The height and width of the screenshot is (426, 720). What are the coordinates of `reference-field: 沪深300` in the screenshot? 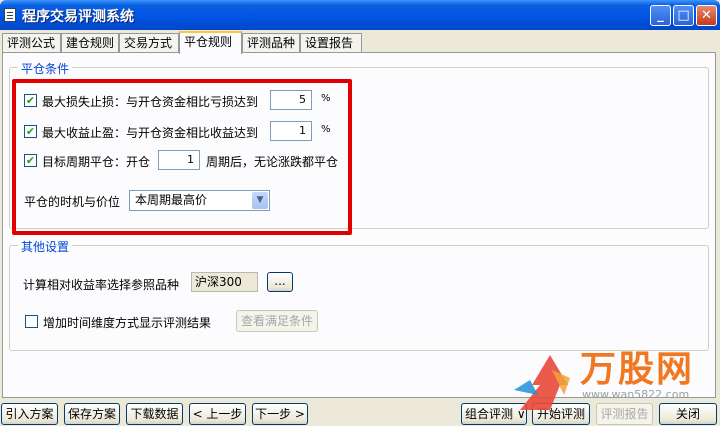 It's located at (224, 282).